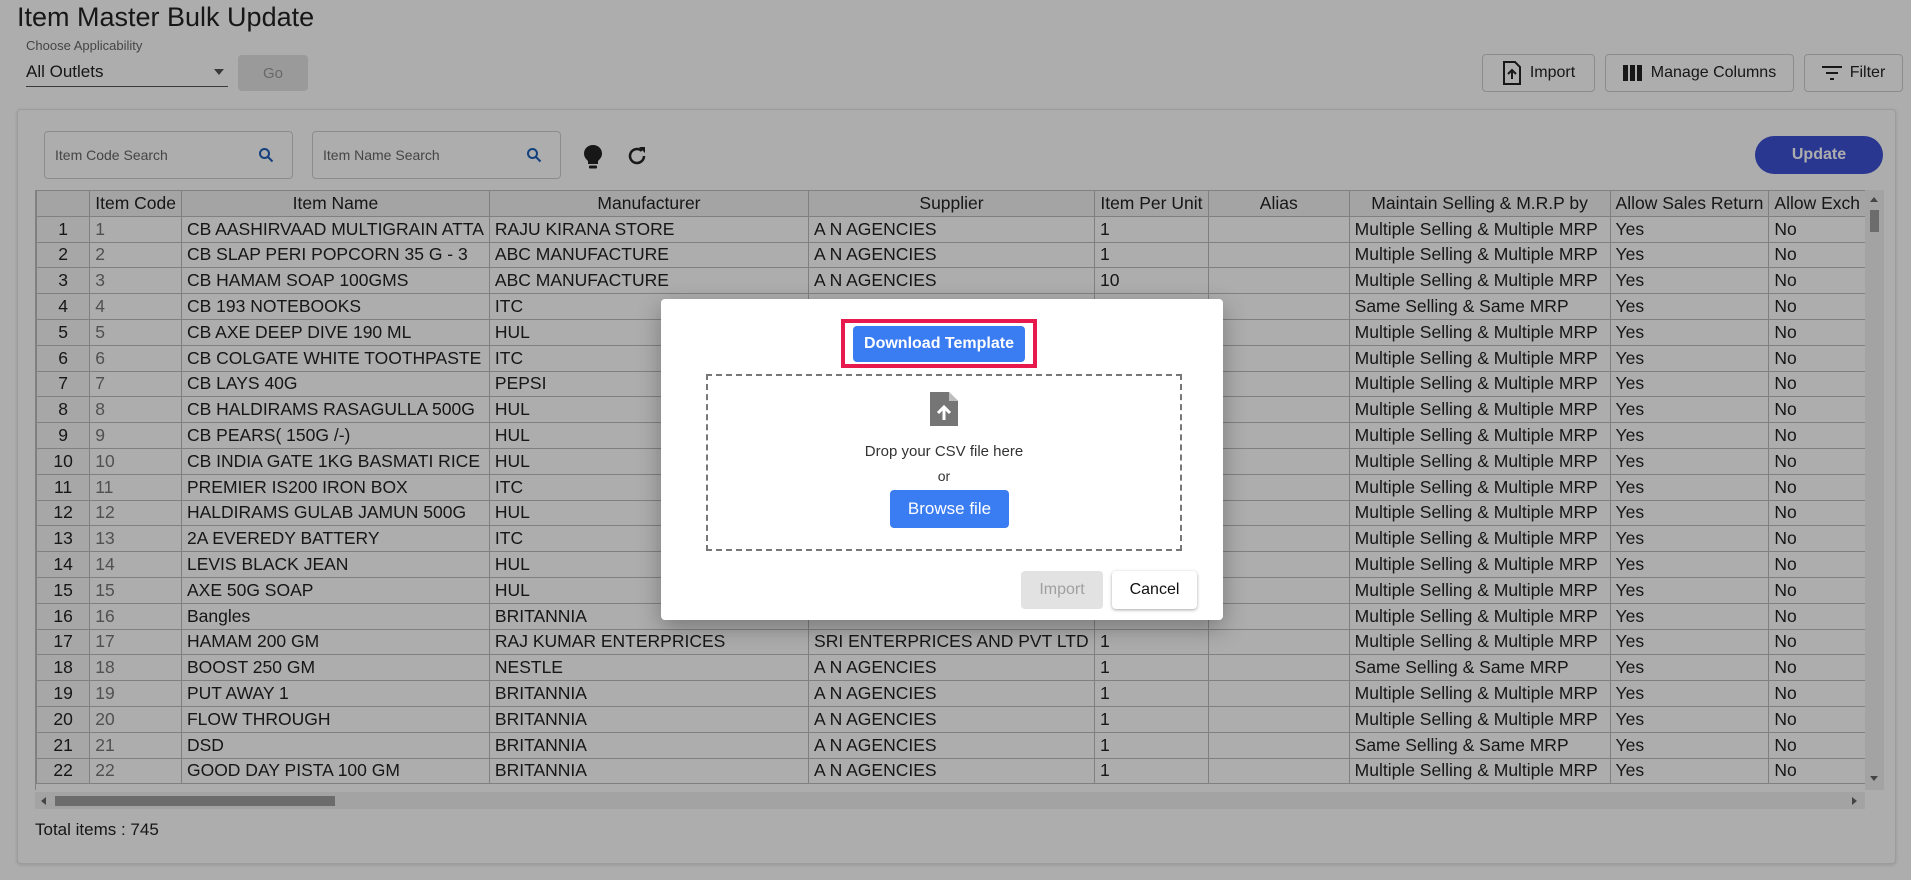  Describe the element at coordinates (1154, 590) in the screenshot. I see `modal-cancel-button: Cancel` at that location.